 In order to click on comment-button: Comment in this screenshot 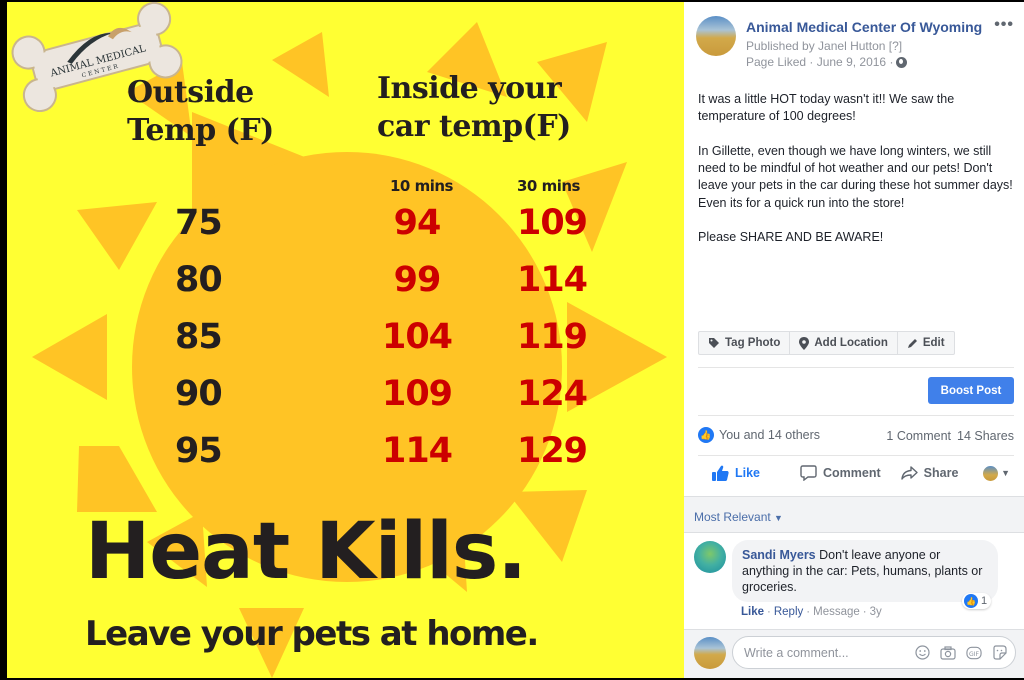, I will do `click(840, 473)`.